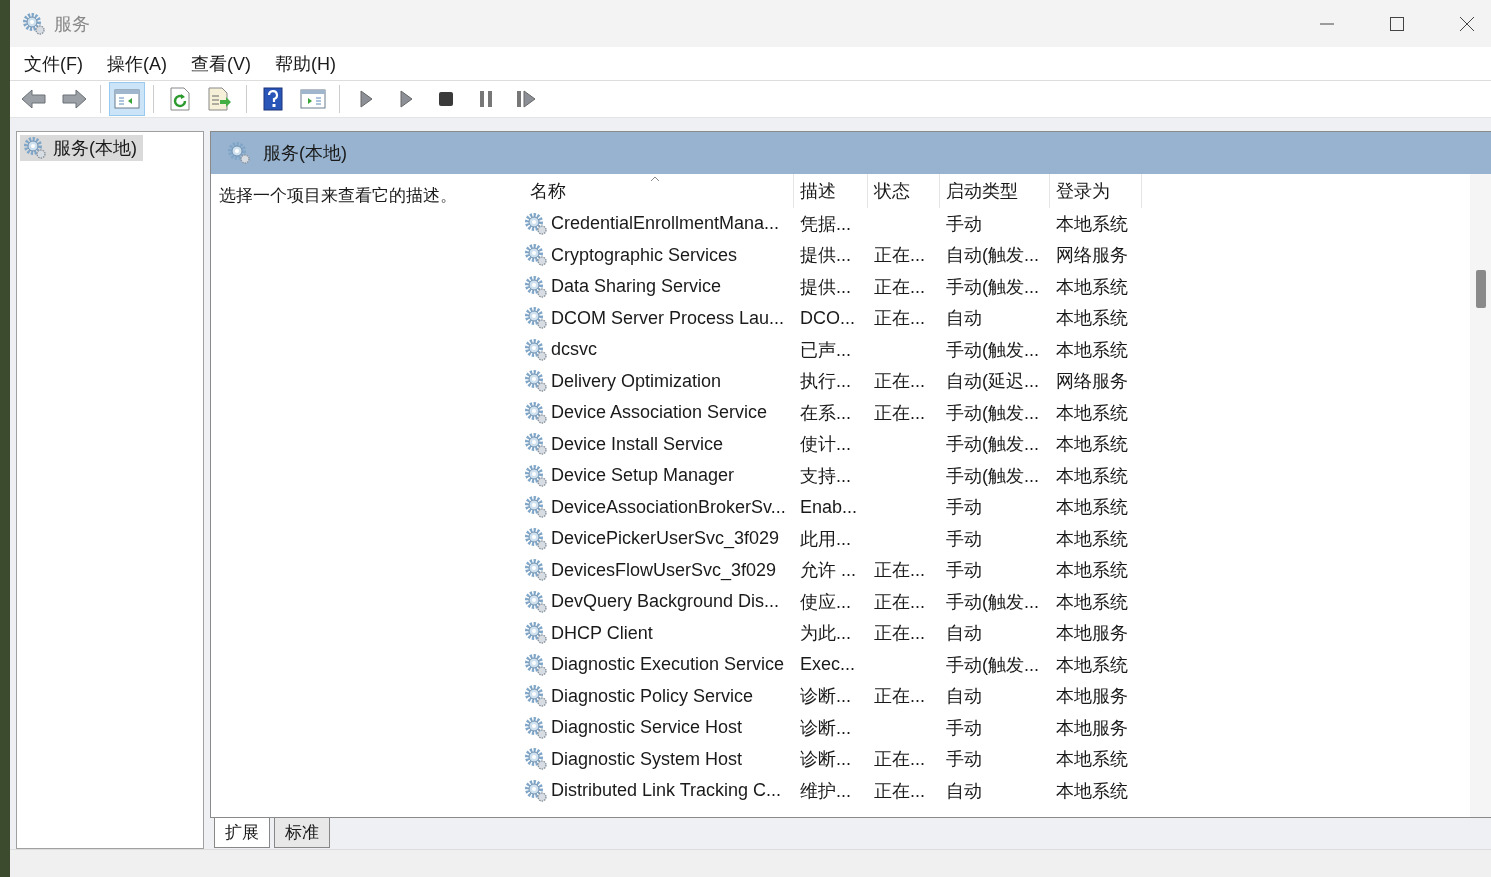 The image size is (1491, 877). What do you see at coordinates (308, 63) in the screenshot?
I see `menu-item: 帮助(H)` at bounding box center [308, 63].